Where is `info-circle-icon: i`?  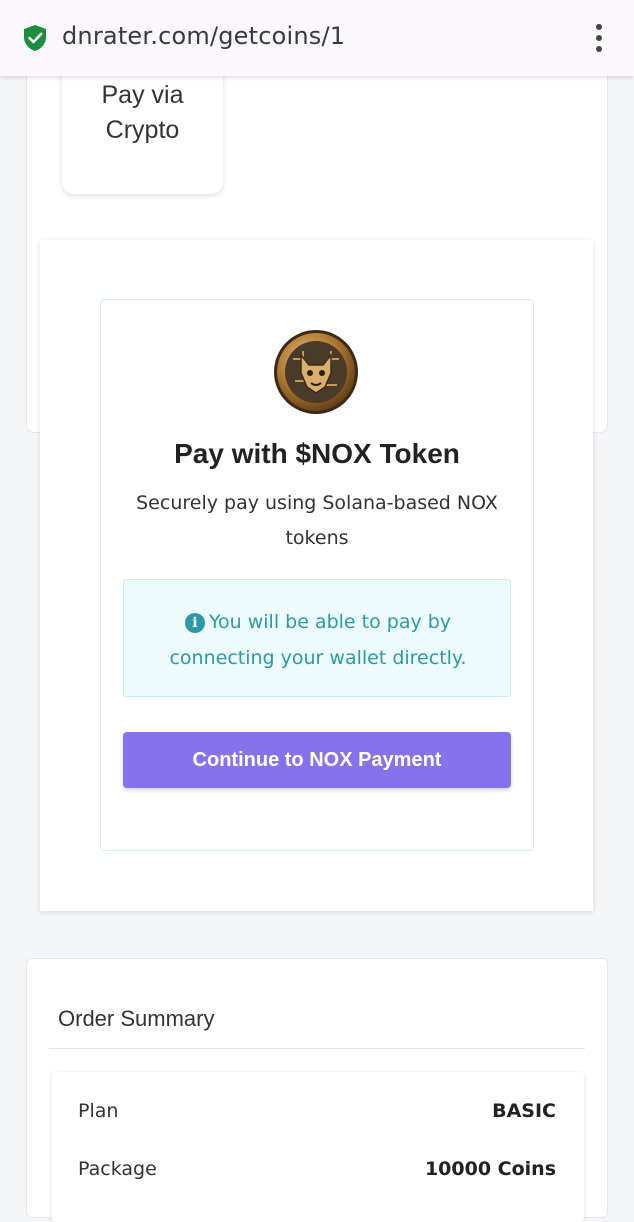 info-circle-icon: i is located at coordinates (194, 623).